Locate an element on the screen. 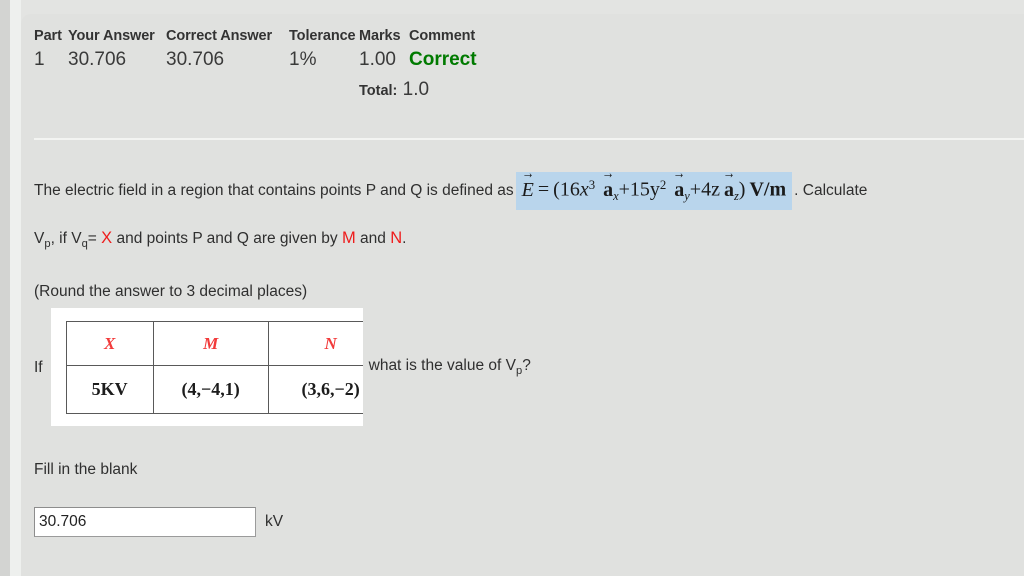 This screenshot has width=1024, height=576. formula-term2-var: y is located at coordinates (654, 189).